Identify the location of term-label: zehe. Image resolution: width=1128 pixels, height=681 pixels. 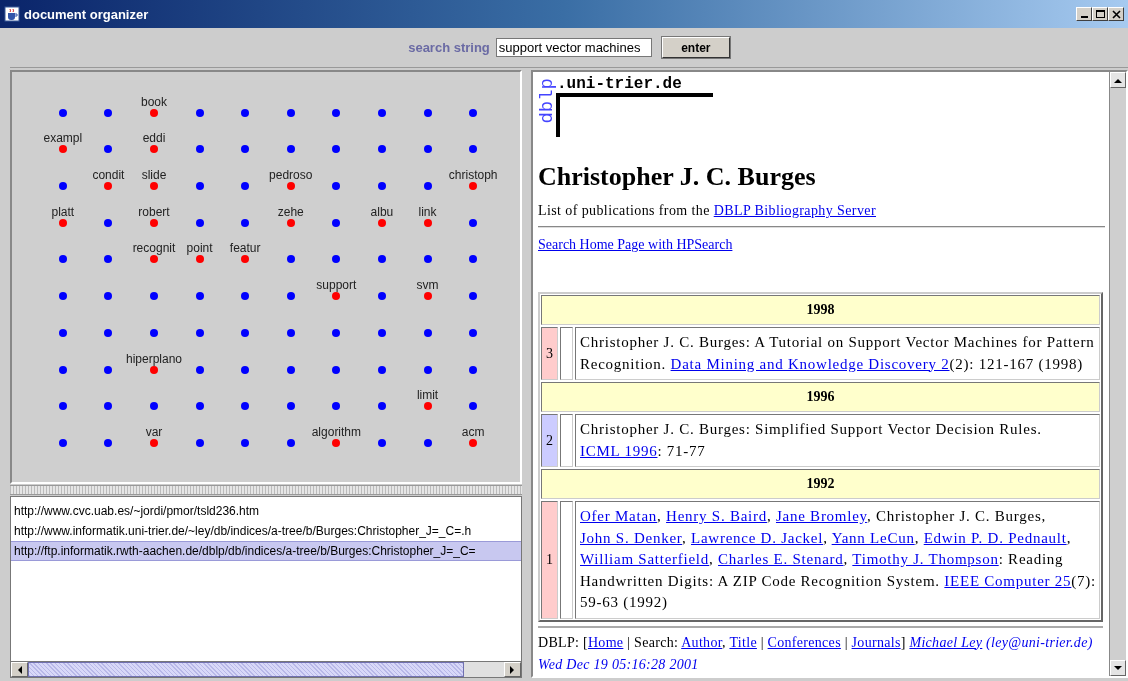
(290, 211).